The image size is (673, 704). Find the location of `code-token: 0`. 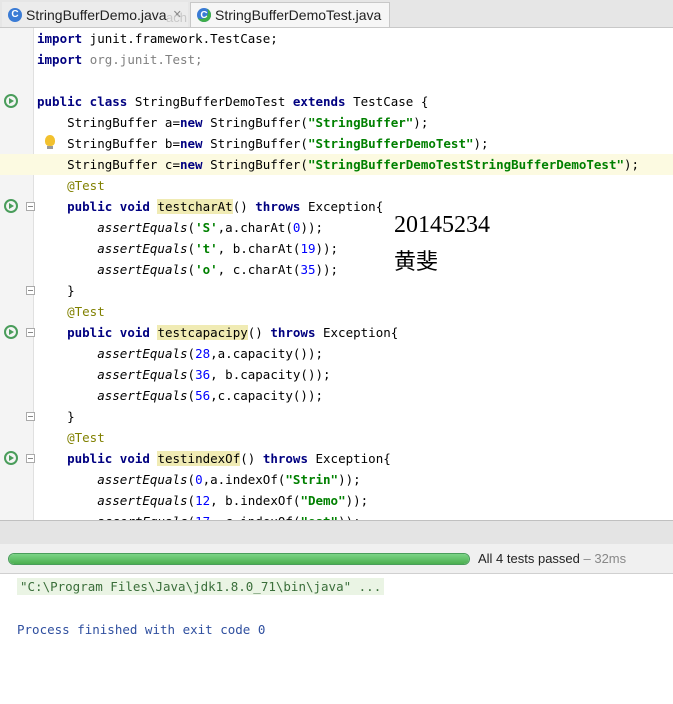

code-token: 0 is located at coordinates (199, 479).